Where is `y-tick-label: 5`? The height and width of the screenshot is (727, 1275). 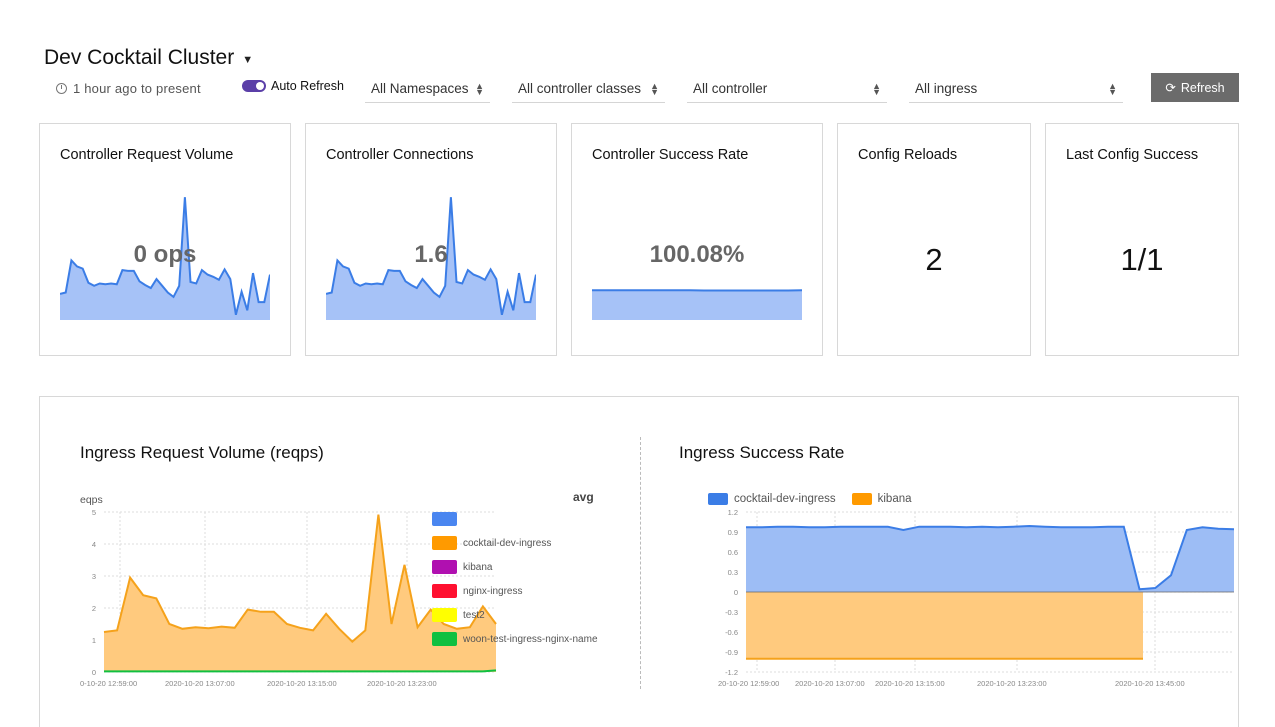 y-tick-label: 5 is located at coordinates (94, 512).